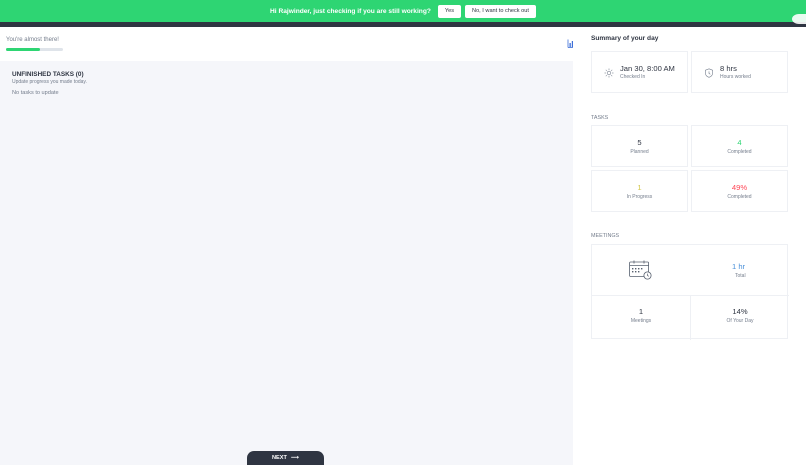 Image resolution: width=806 pixels, height=465 pixels. I want to click on in-progress-card: 1 In Progress, so click(639, 191).